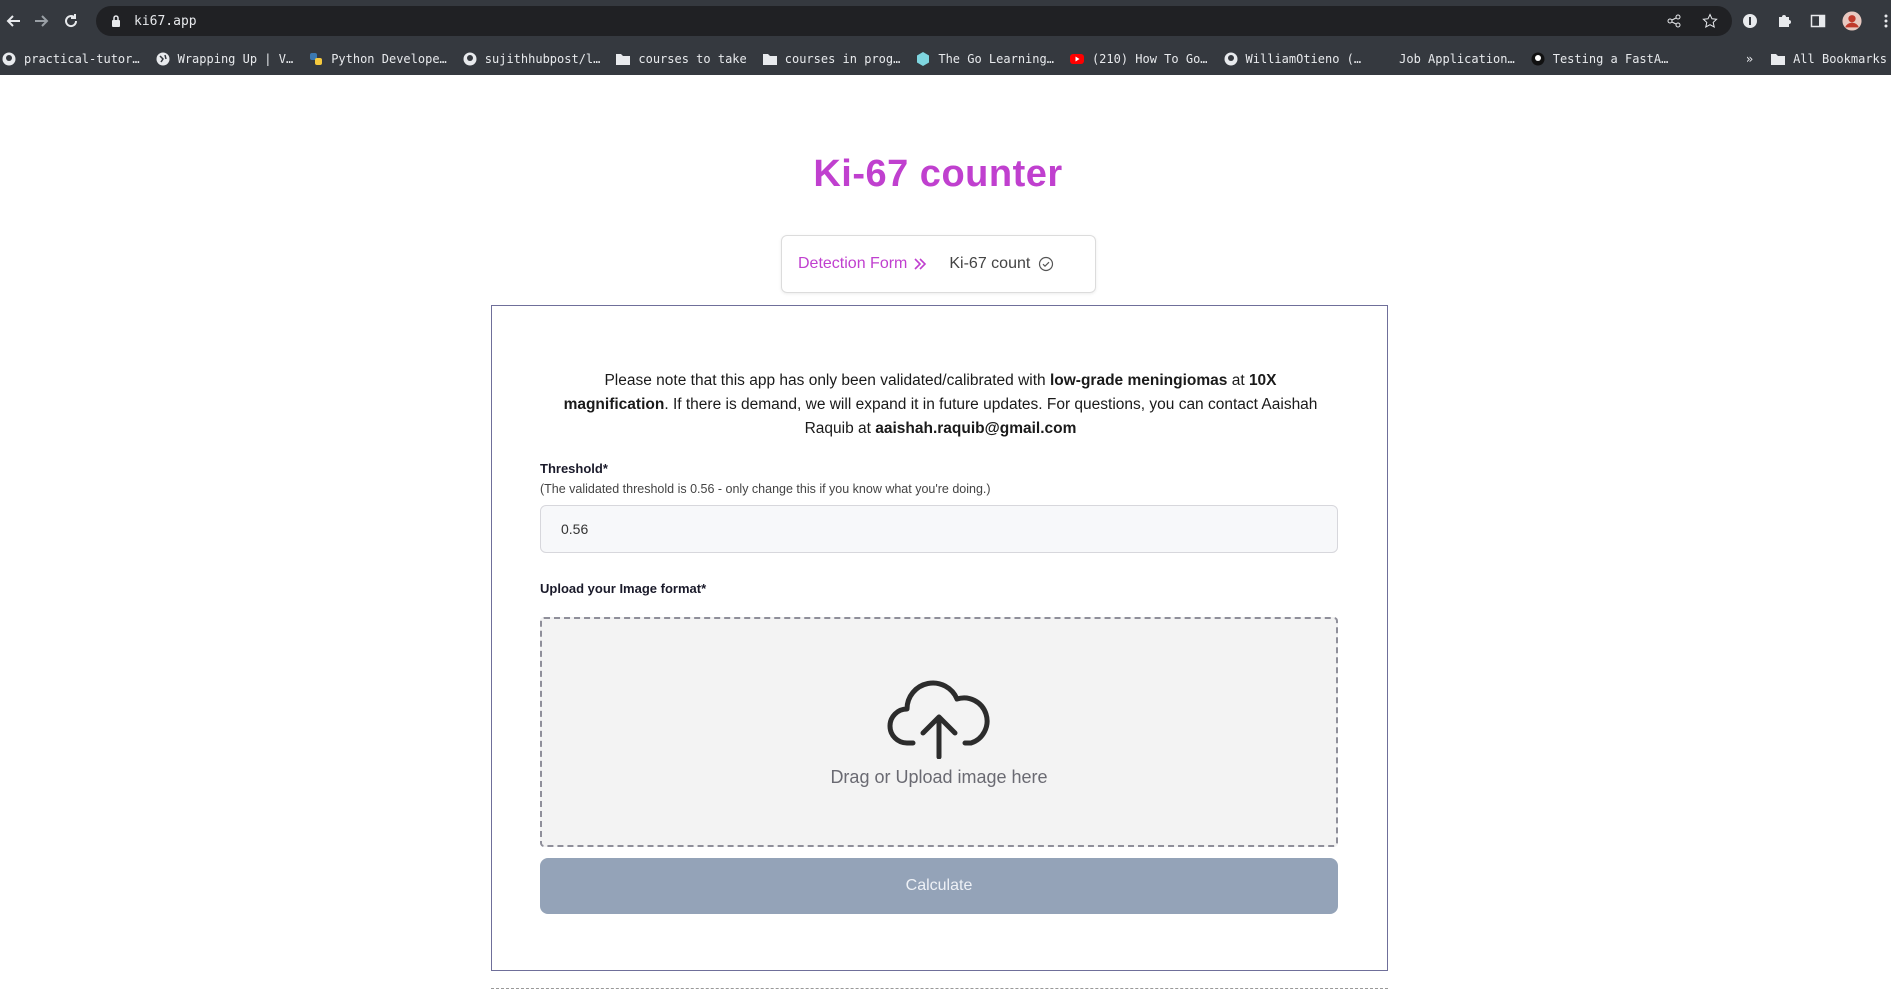 The height and width of the screenshot is (994, 1891). I want to click on extension-info-icon, so click(1750, 21).